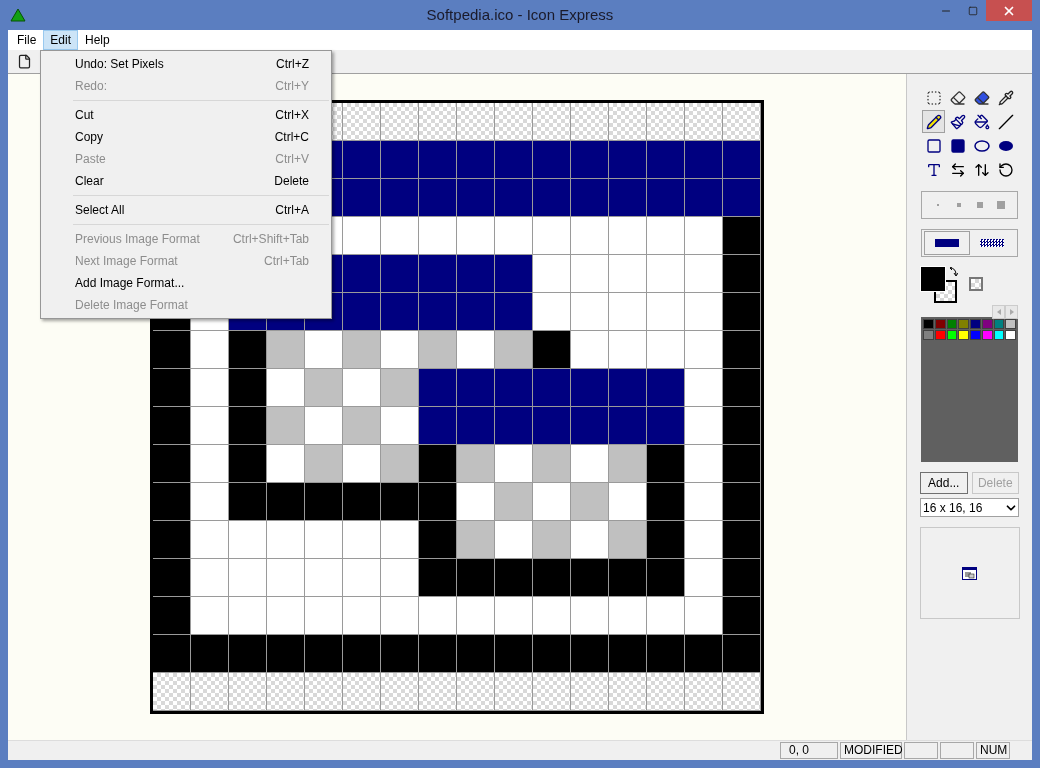  What do you see at coordinates (520, 14) in the screenshot?
I see `window-title: Softpedia.ico - Icon Express` at bounding box center [520, 14].